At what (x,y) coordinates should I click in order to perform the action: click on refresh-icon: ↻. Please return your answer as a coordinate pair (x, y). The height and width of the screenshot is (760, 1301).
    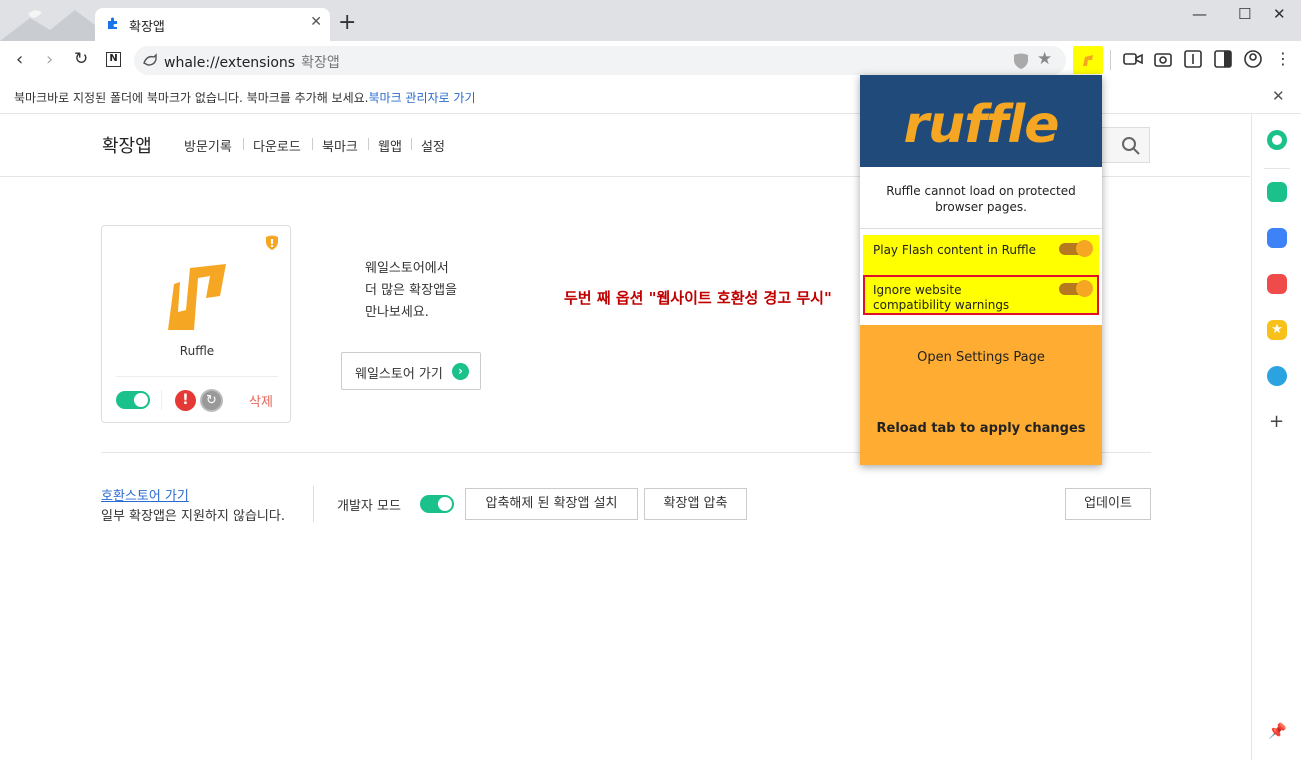
    Looking at the image, I should click on (211, 400).